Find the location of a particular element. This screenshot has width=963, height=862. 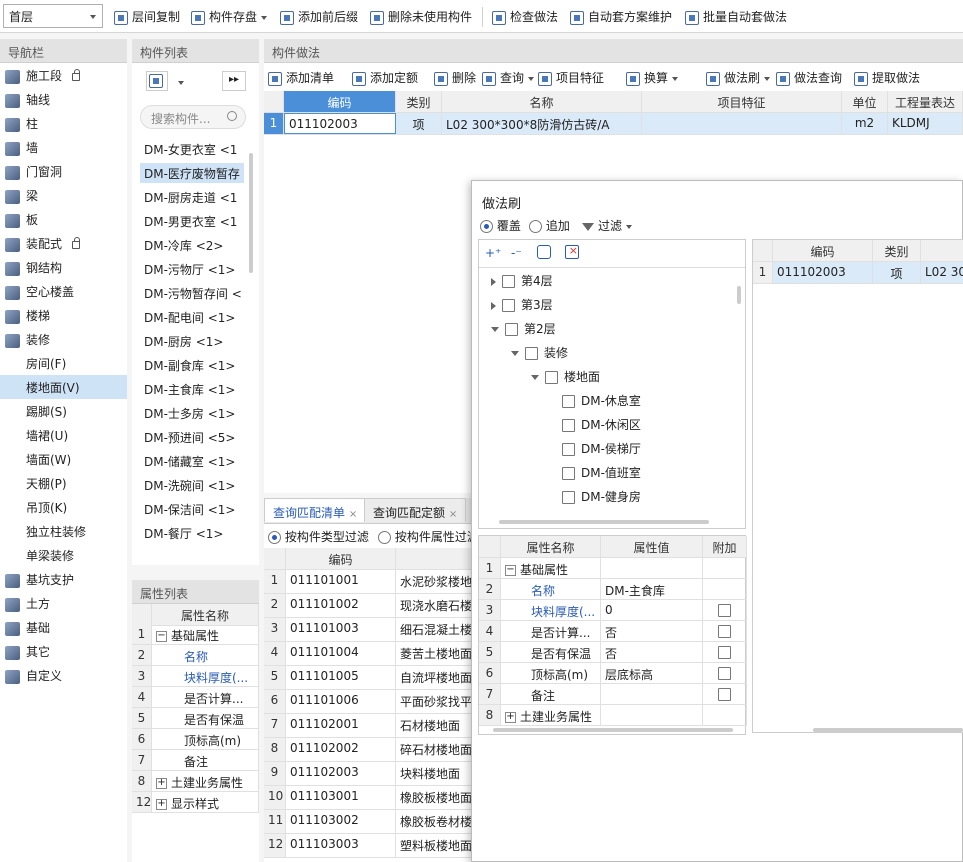

new-component-button is located at coordinates (157, 81).